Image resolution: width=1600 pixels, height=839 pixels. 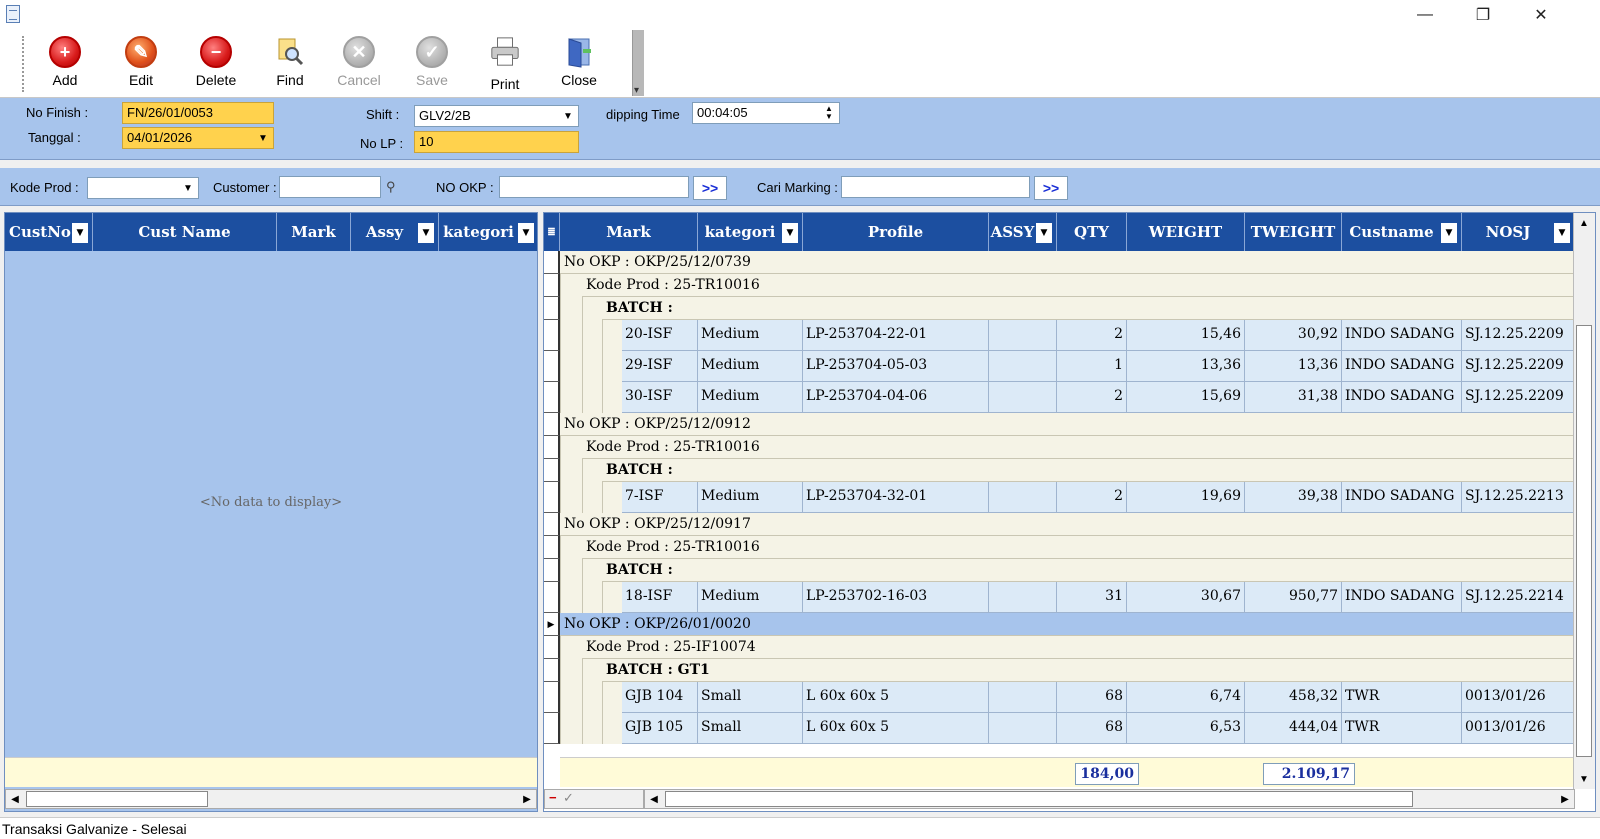 I want to click on print-button: Print, so click(x=505, y=64).